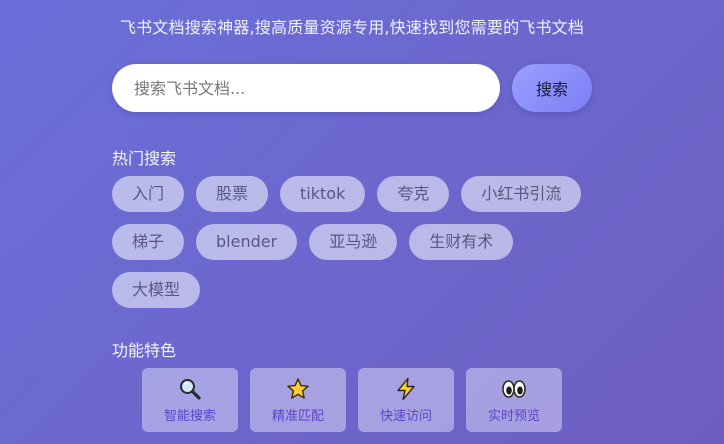 The image size is (724, 444). What do you see at coordinates (406, 389) in the screenshot?
I see `lightning-icon` at bounding box center [406, 389].